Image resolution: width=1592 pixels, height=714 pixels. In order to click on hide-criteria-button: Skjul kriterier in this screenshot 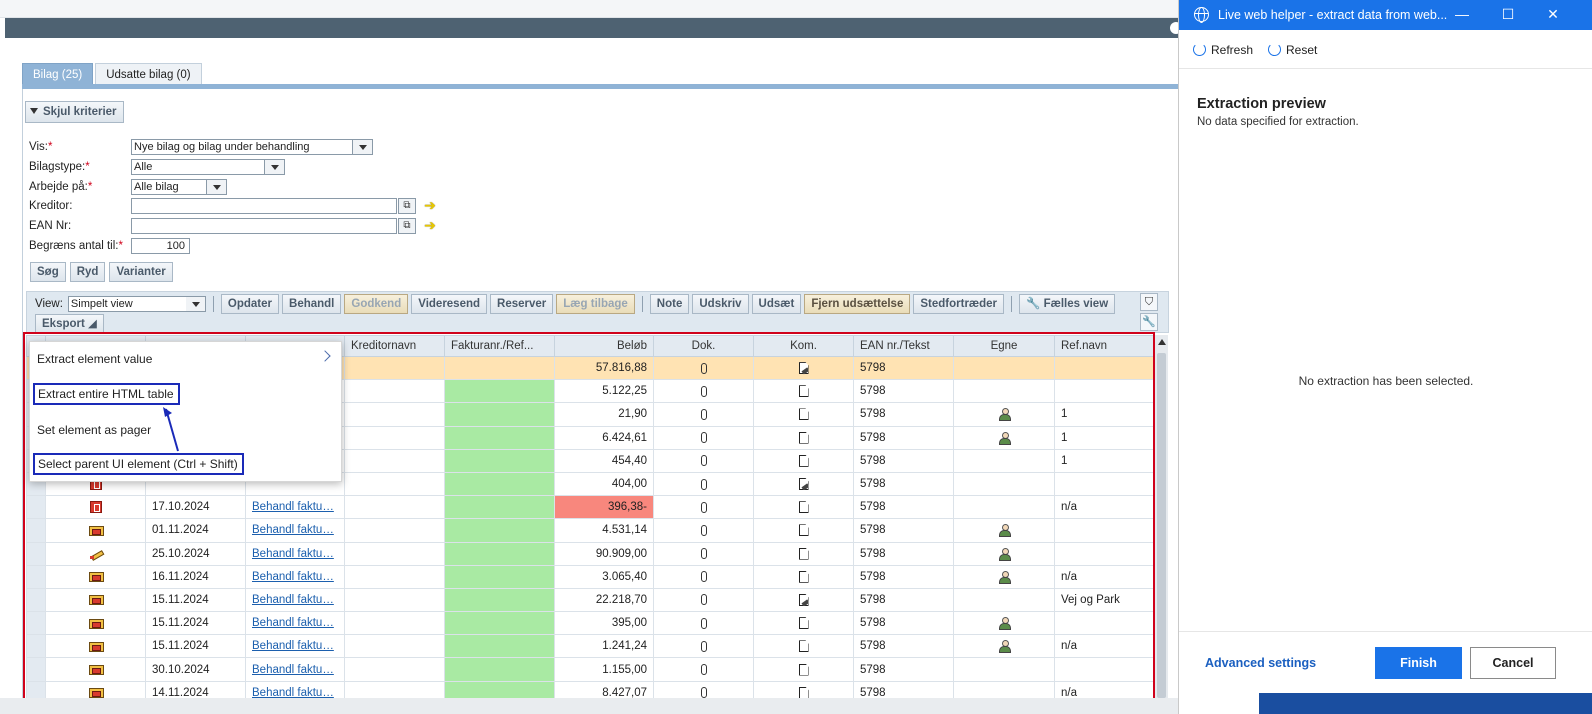, I will do `click(74, 112)`.